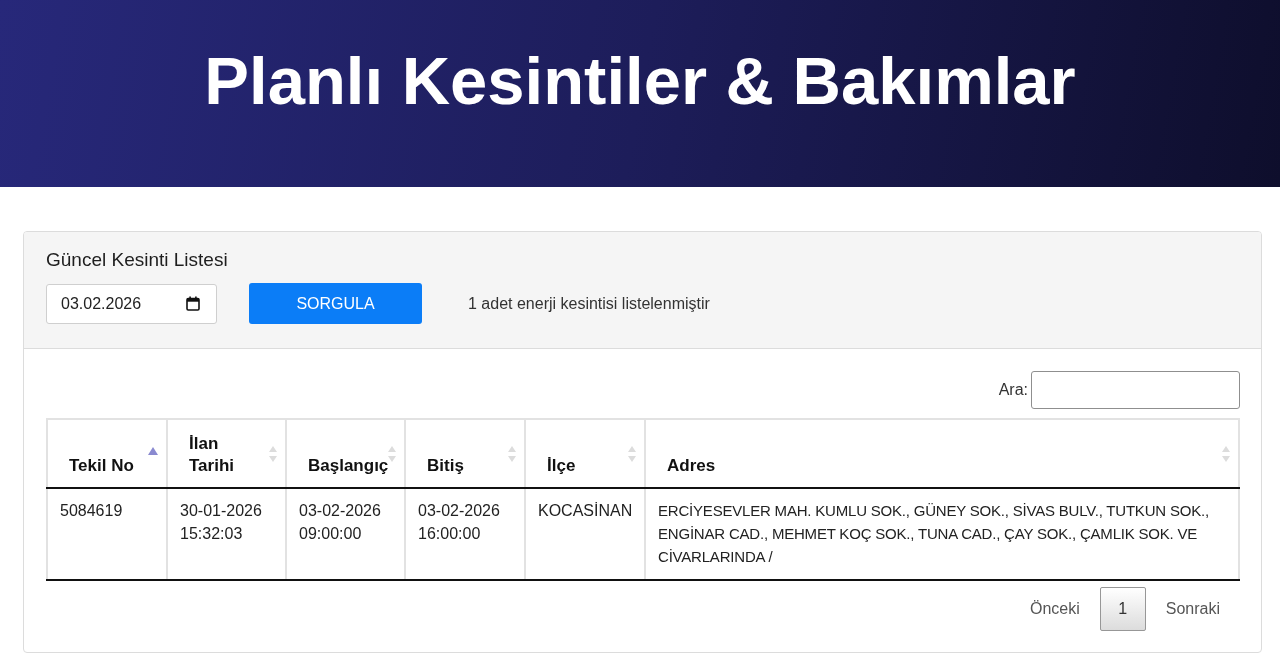  Describe the element at coordinates (193, 303) in the screenshot. I see `calendar-icon` at that location.